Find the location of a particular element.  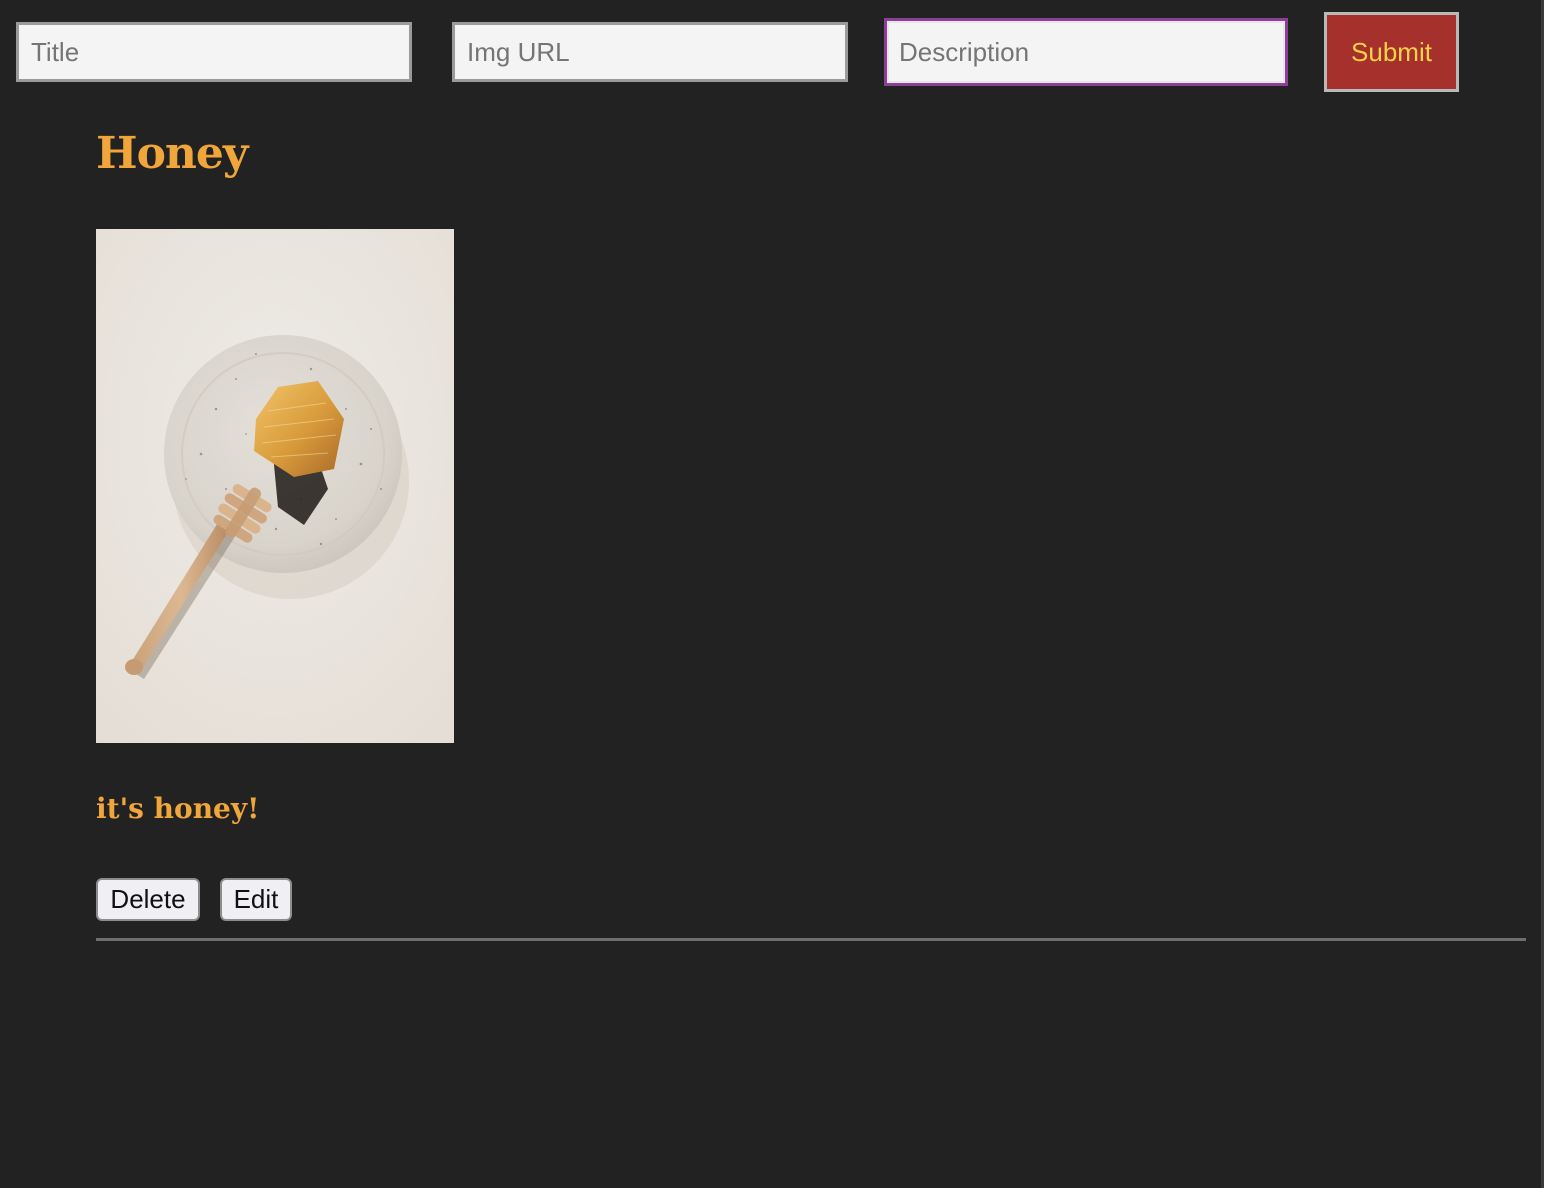

post-title: Honey is located at coordinates (172, 153).